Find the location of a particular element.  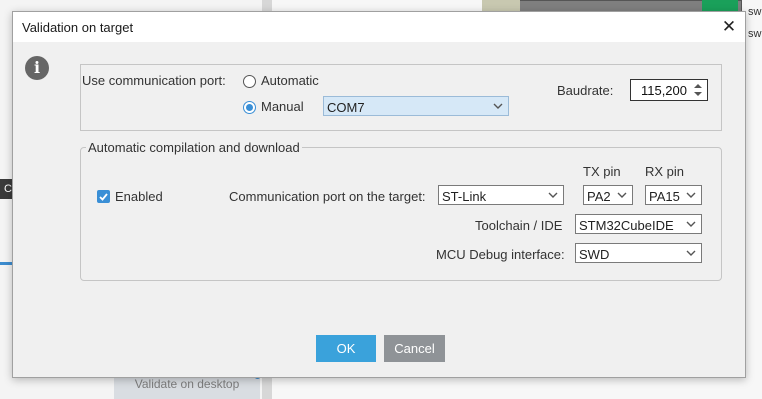

cancel-button: Cancel is located at coordinates (414, 348).